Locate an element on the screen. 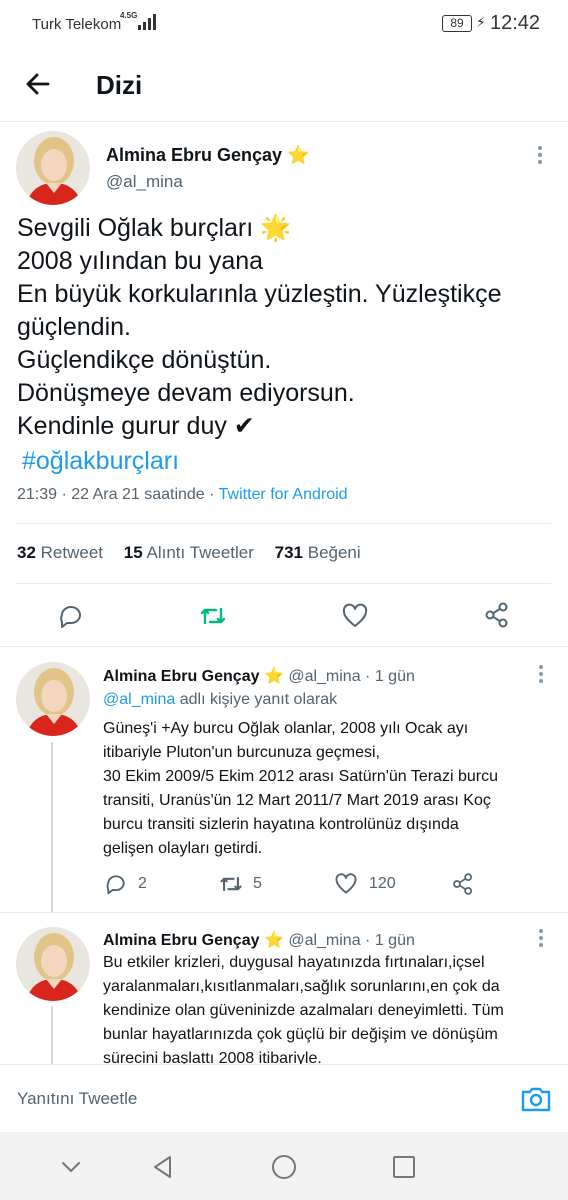 This screenshot has width=568, height=1200. author-name: Almina Ebru Gençay ⭐ is located at coordinates (208, 155).